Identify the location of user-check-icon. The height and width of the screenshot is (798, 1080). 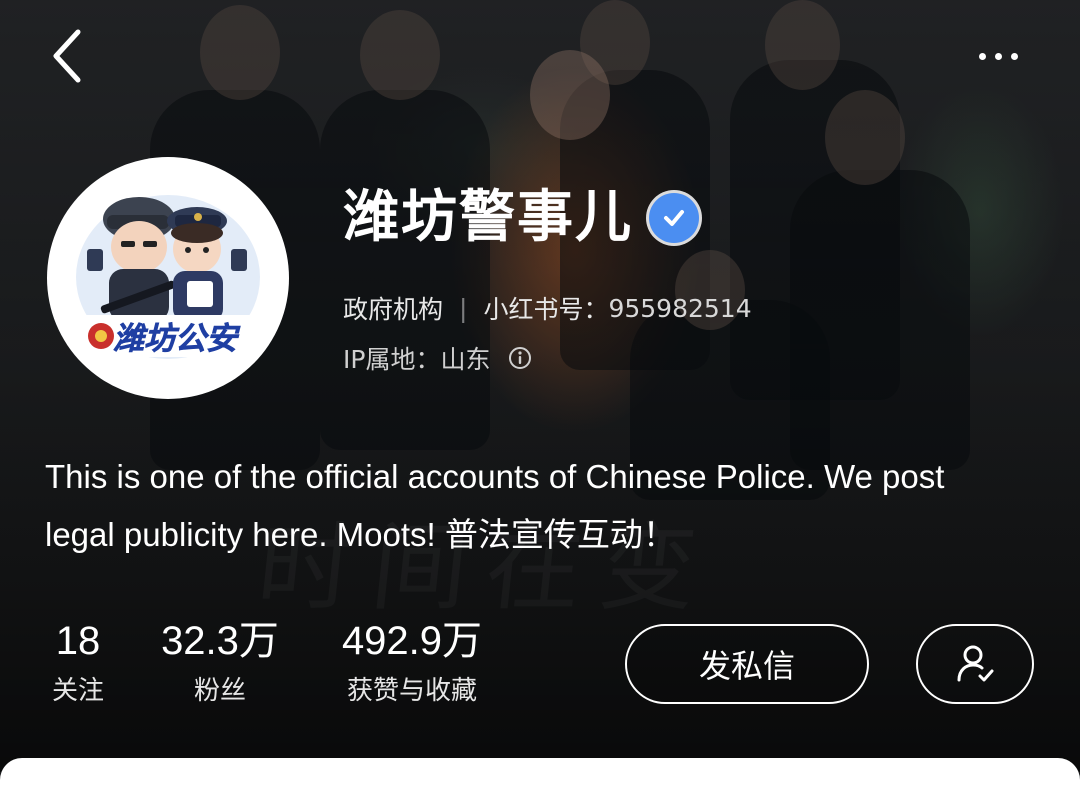
(975, 663).